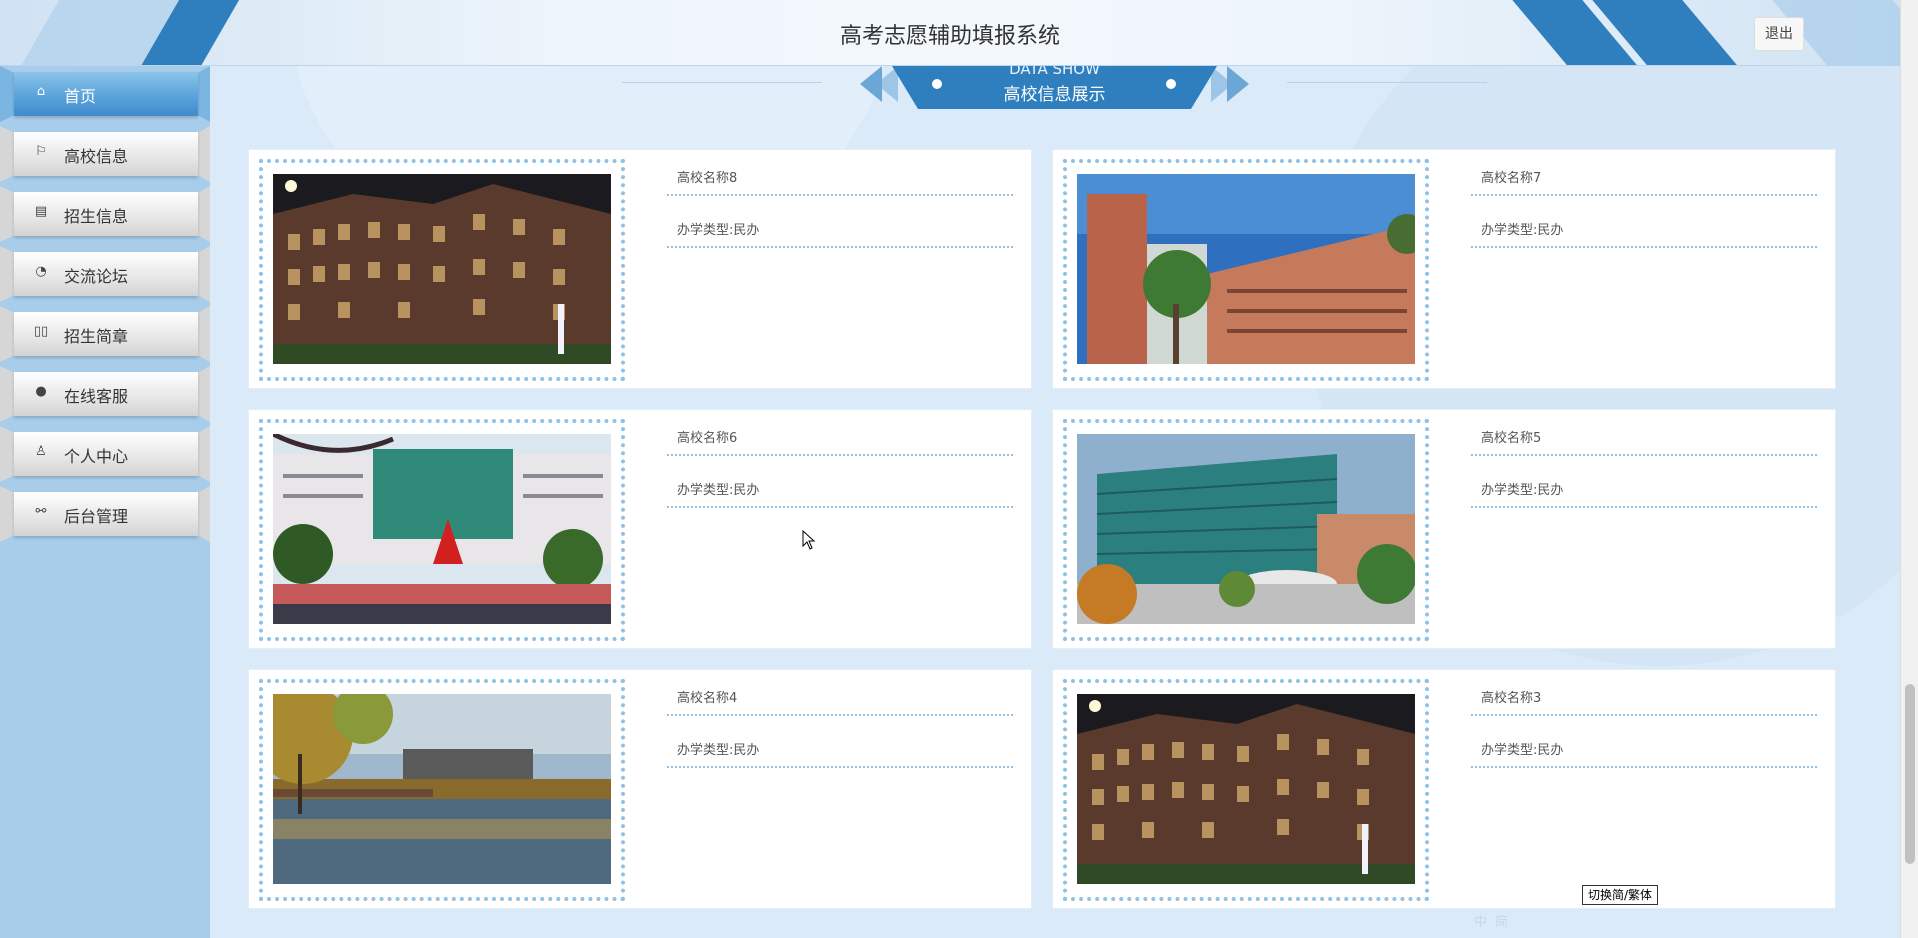 Image resolution: width=1918 pixels, height=938 pixels. Describe the element at coordinates (96, 336) in the screenshot. I see `sidebar-item-label: 招生简章` at that location.